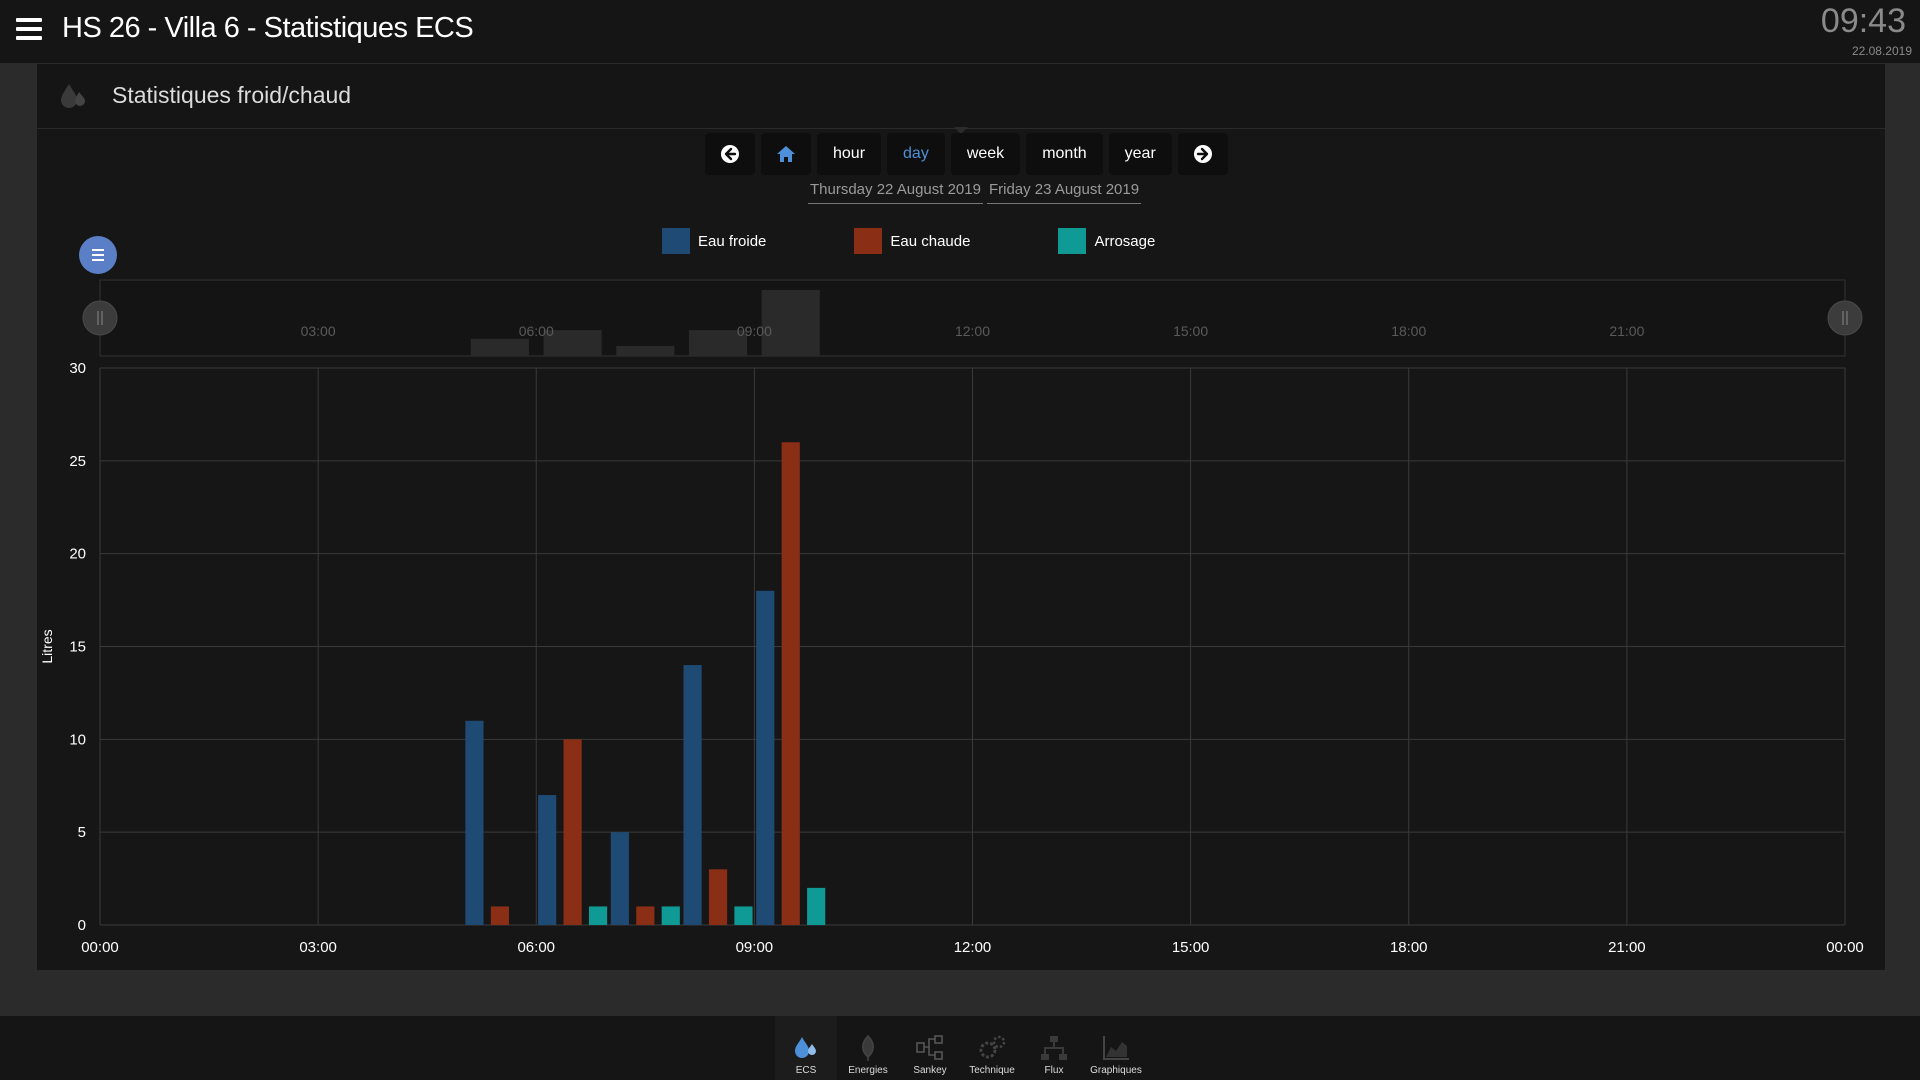 The image size is (1920, 1080). I want to click on y-tick-label: 10, so click(77, 739).